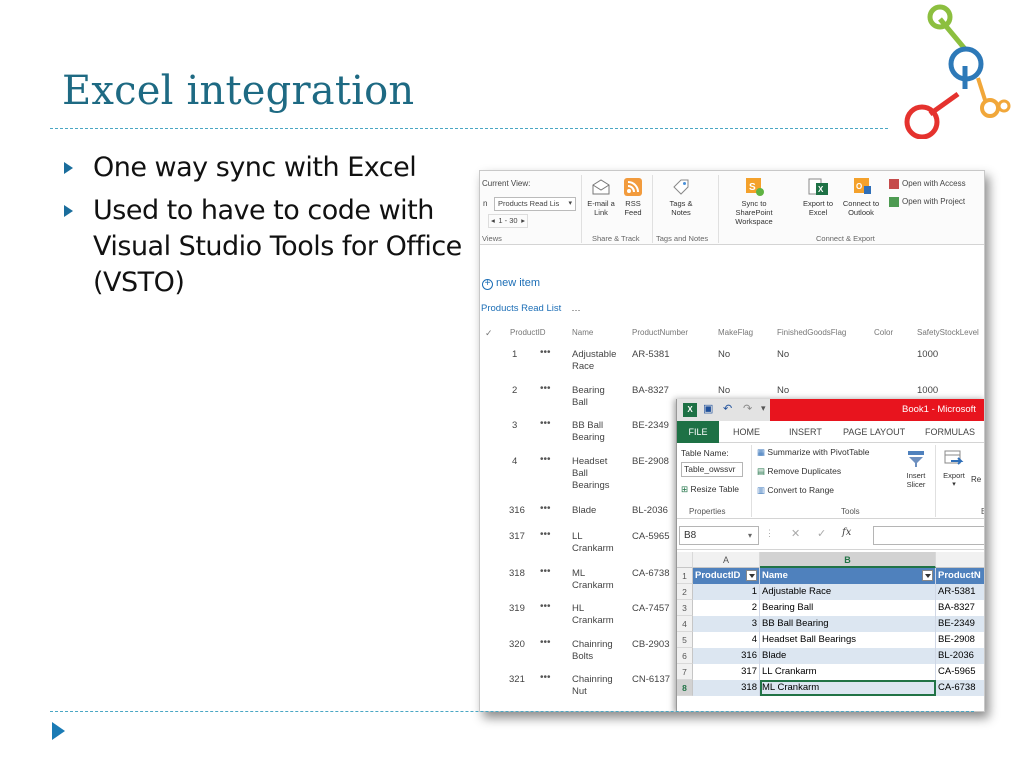  What do you see at coordinates (795, 490) in the screenshot?
I see `convert-range-button: ▥ Convert to Range` at bounding box center [795, 490].